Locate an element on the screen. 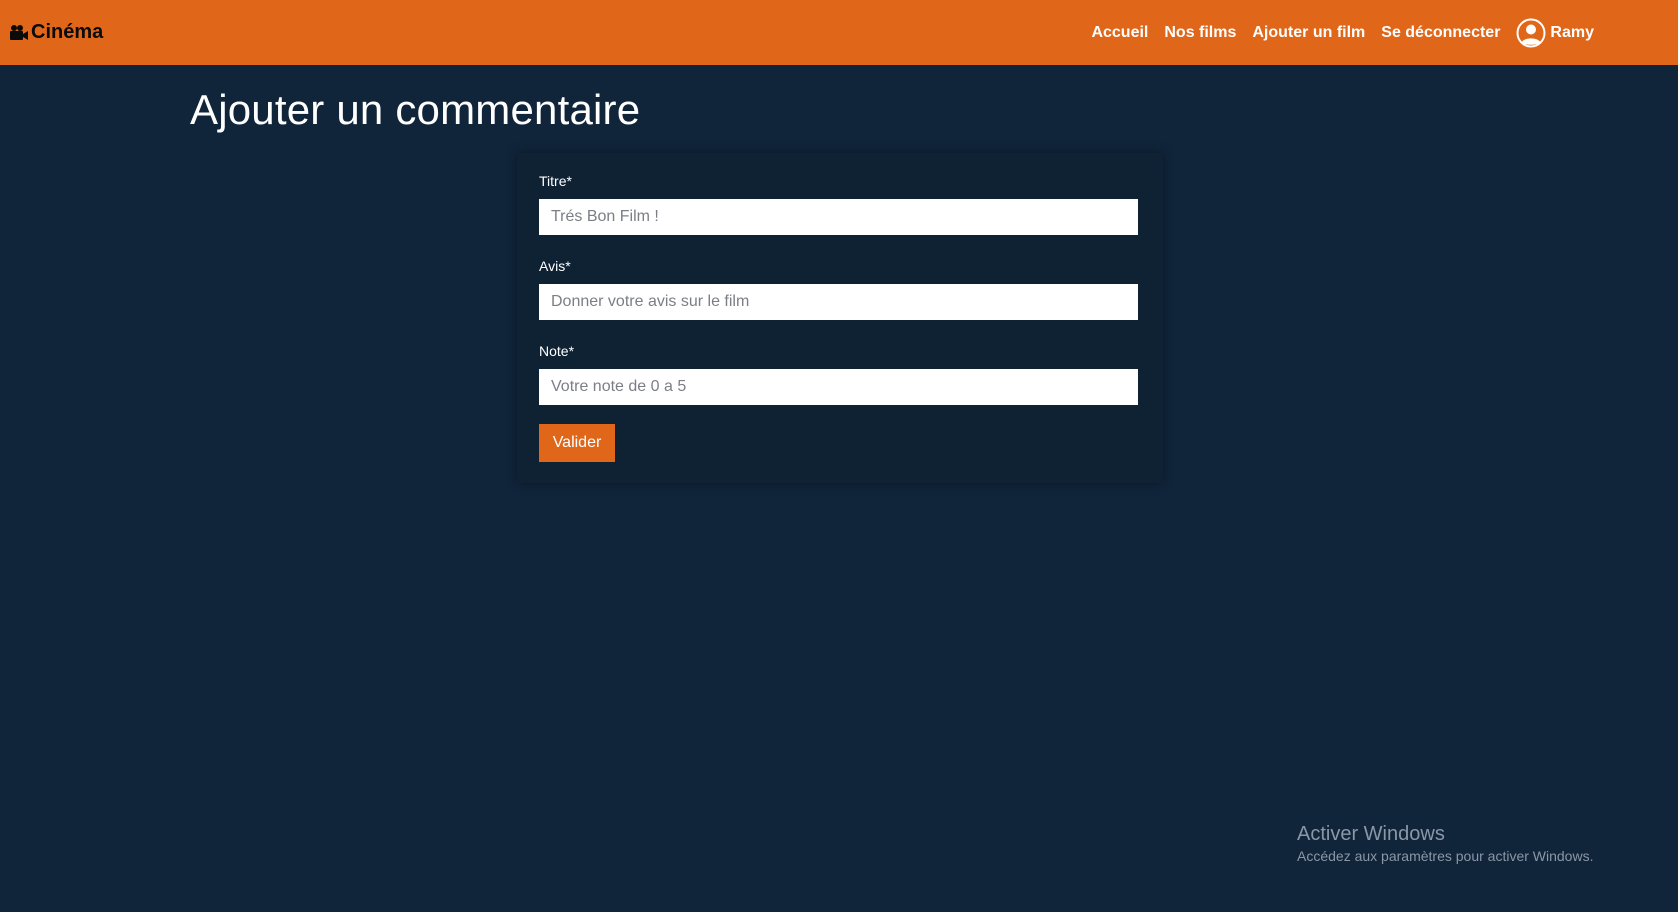 This screenshot has height=912, width=1678. rating-label: Note* is located at coordinates (557, 351).